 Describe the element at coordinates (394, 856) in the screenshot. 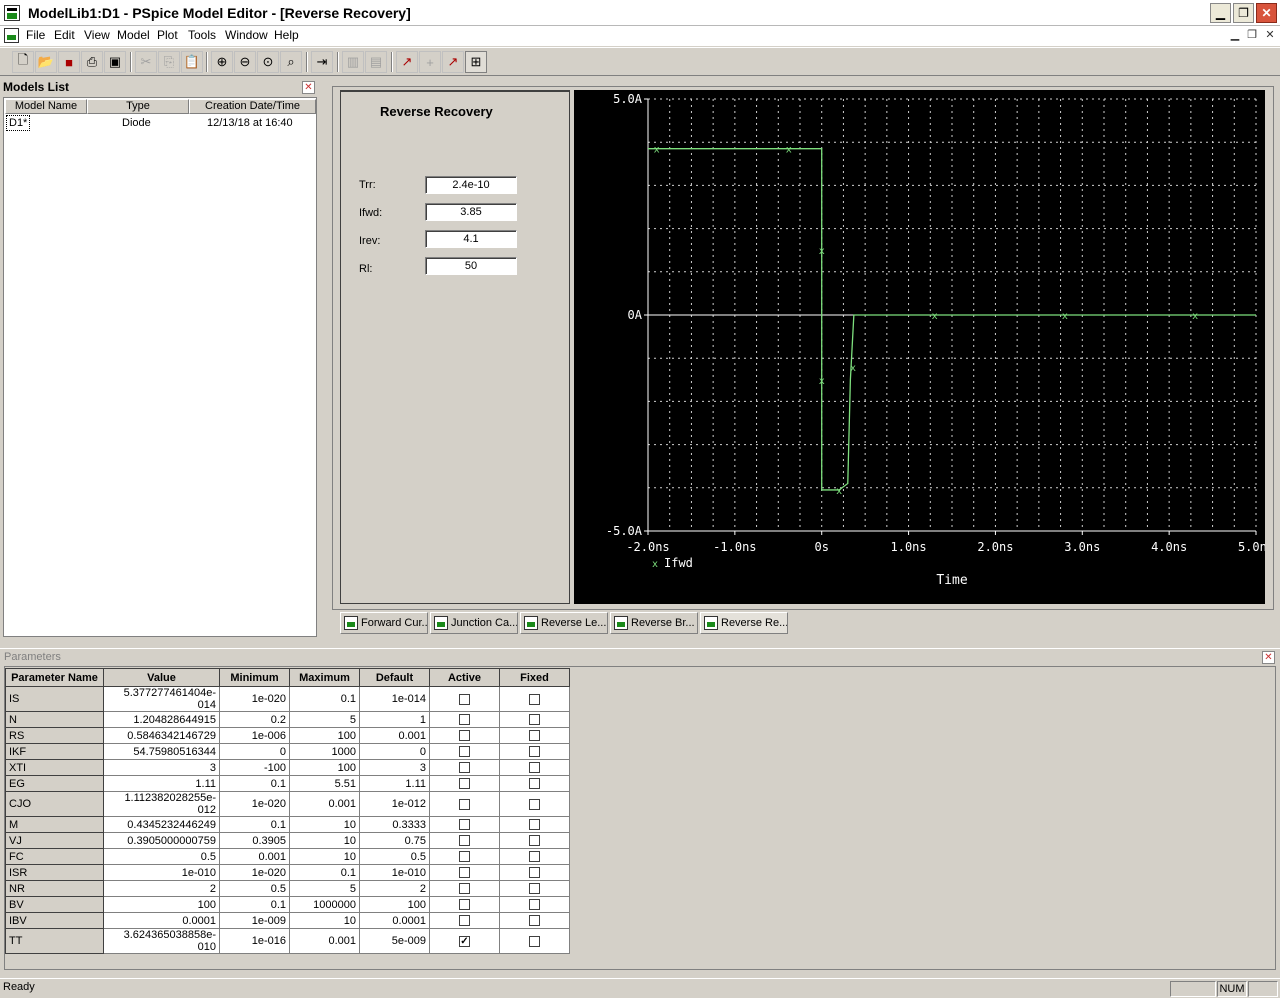

I see `parameter-default-cell: 0.5` at that location.